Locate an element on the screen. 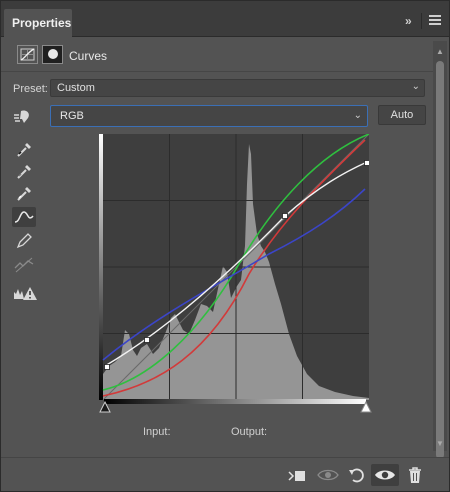 The image size is (450, 492). scrollbar: ▲ ▼ is located at coordinates (440, 250).